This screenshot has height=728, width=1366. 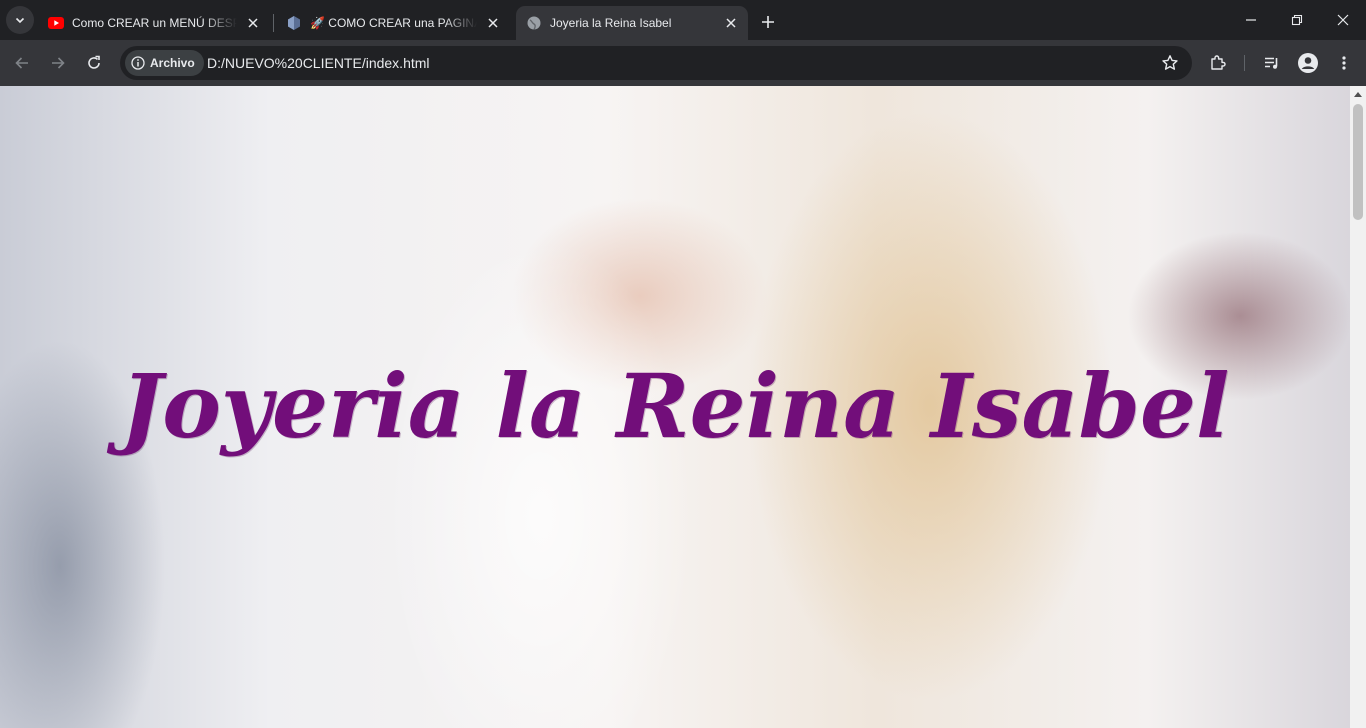 I want to click on extensions-button, so click(x=1218, y=63).